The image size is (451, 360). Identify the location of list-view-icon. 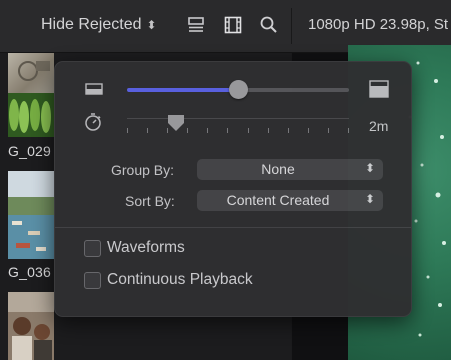
(196, 25).